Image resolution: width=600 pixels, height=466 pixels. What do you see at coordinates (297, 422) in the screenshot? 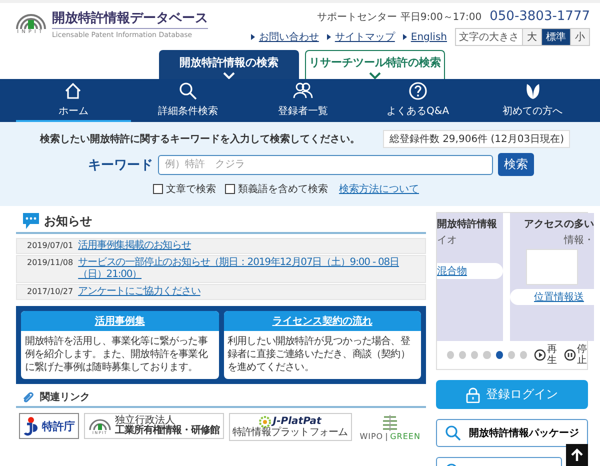
I see `logo-text: J-PlatPat` at bounding box center [297, 422].